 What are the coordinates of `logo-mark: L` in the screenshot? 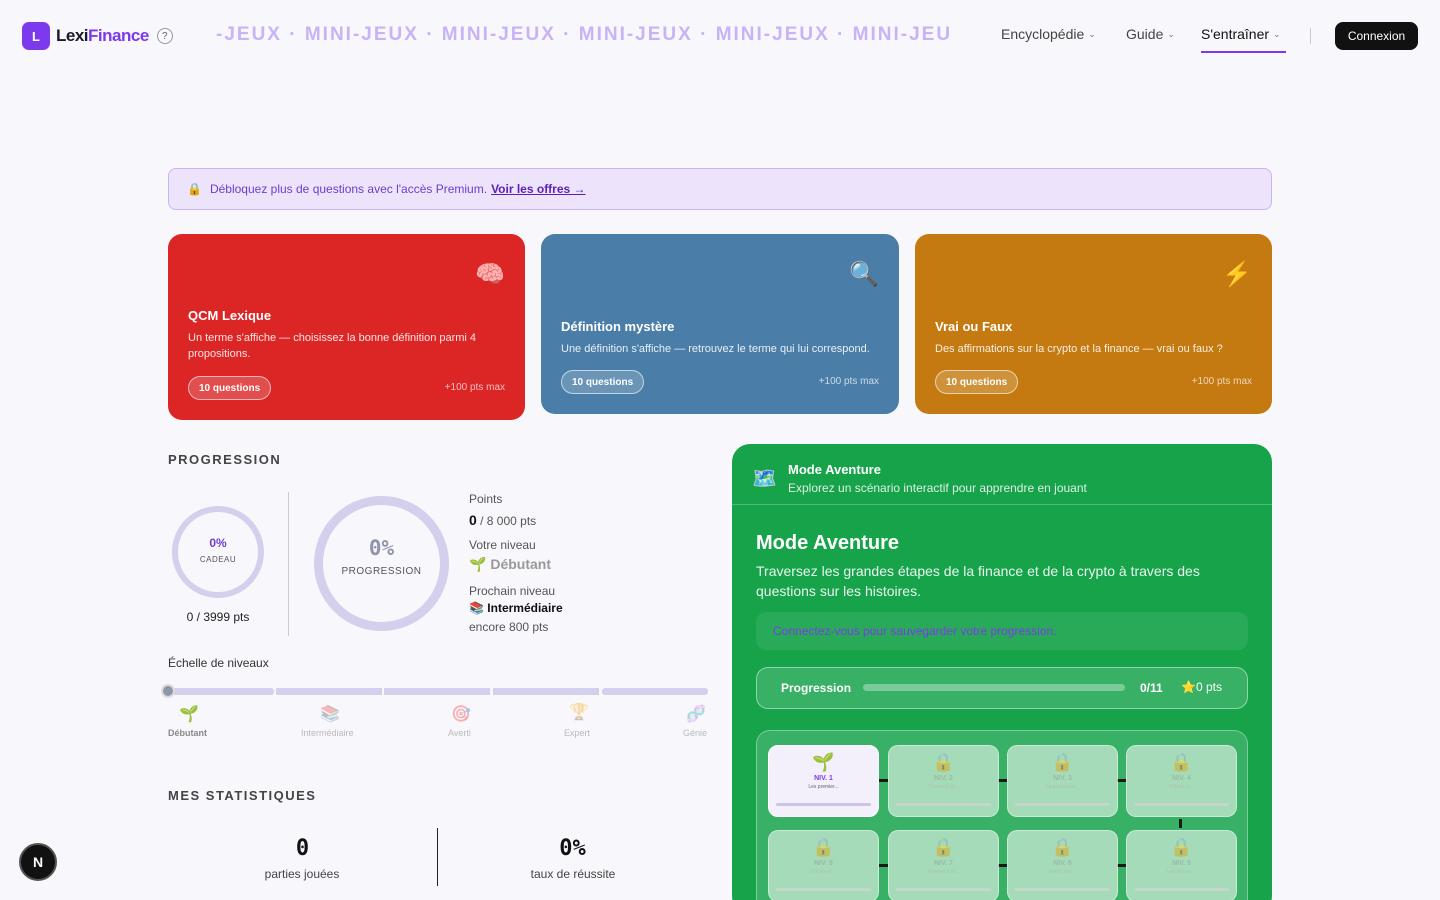 It's located at (36, 36).